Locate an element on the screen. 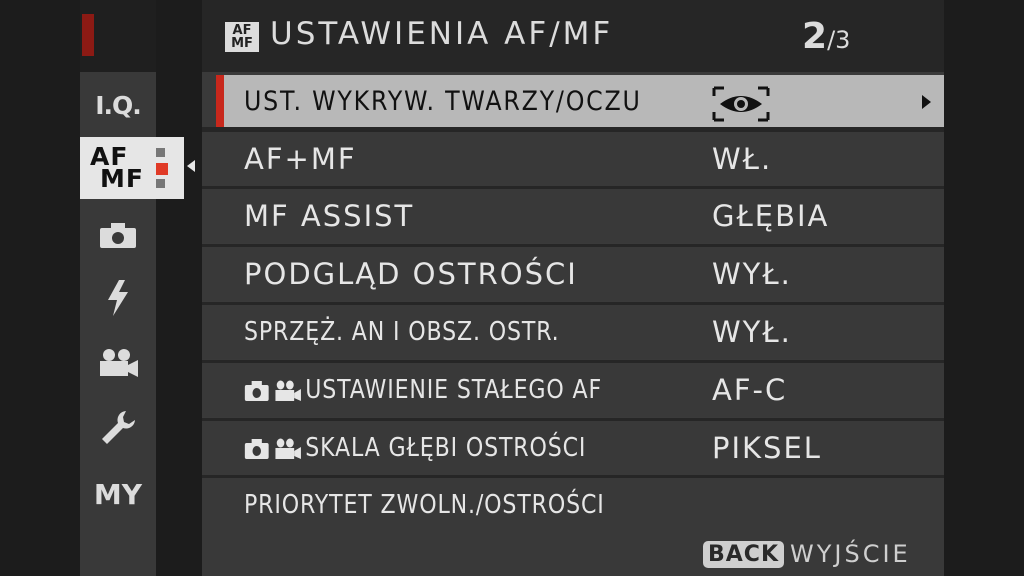  menu-row-label-wrap: SKALA GŁĘBI OSTROŚCI is located at coordinates (415, 448).